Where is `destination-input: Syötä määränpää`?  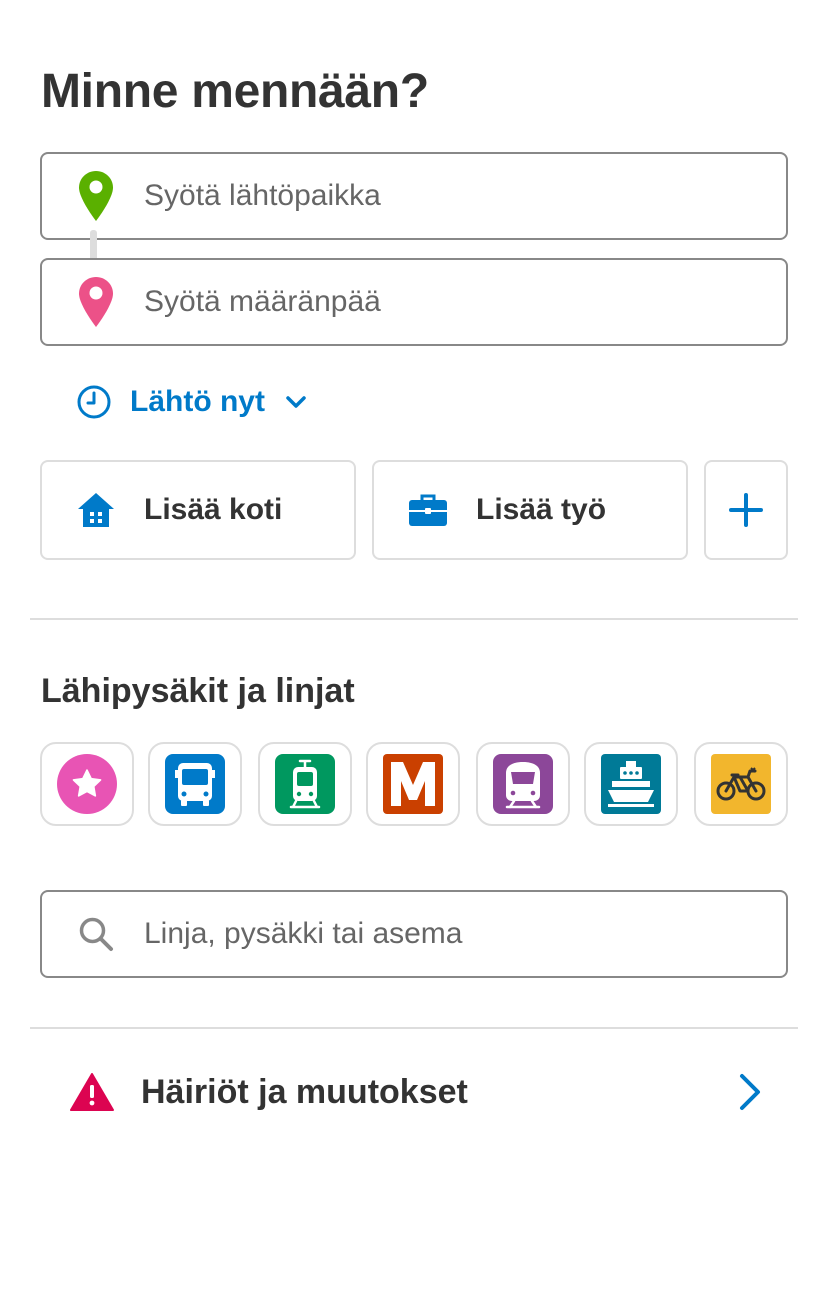 destination-input: Syötä määränpää is located at coordinates (414, 302).